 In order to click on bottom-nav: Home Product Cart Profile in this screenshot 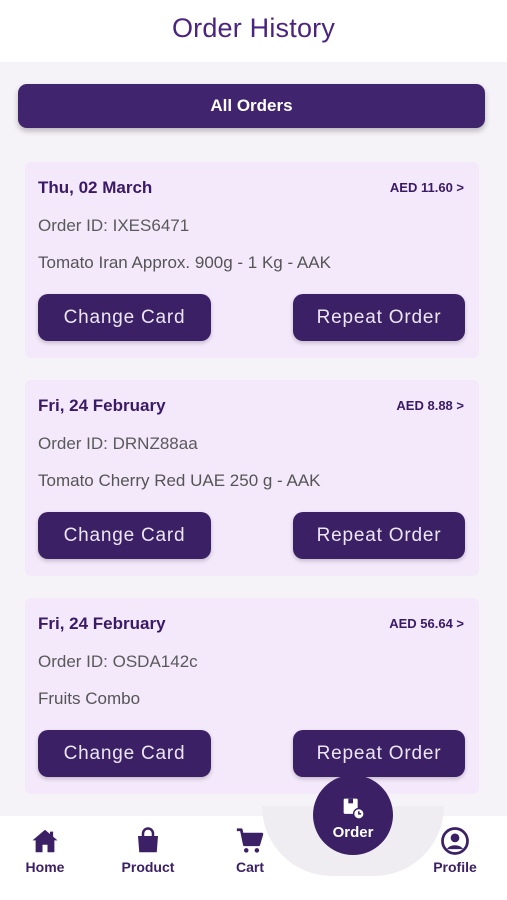, I will do `click(253, 853)`.